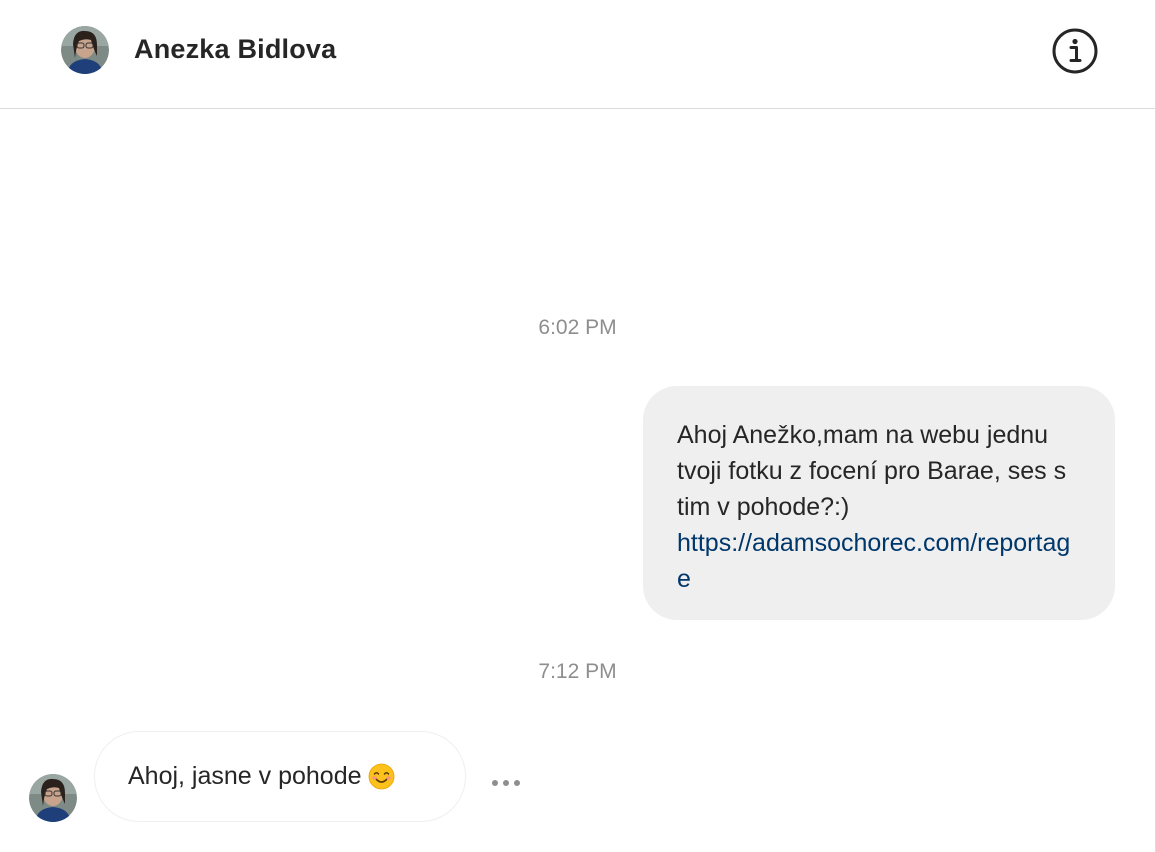 The image size is (1156, 852). What do you see at coordinates (577, 327) in the screenshot?
I see `message-timestamp: 6:02 PM` at bounding box center [577, 327].